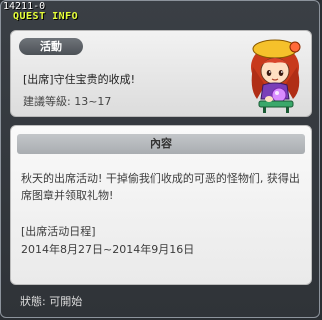 This screenshot has height=320, width=322. I want to click on quest-name: [出席]守住宝贵的收成!, so click(79, 79).